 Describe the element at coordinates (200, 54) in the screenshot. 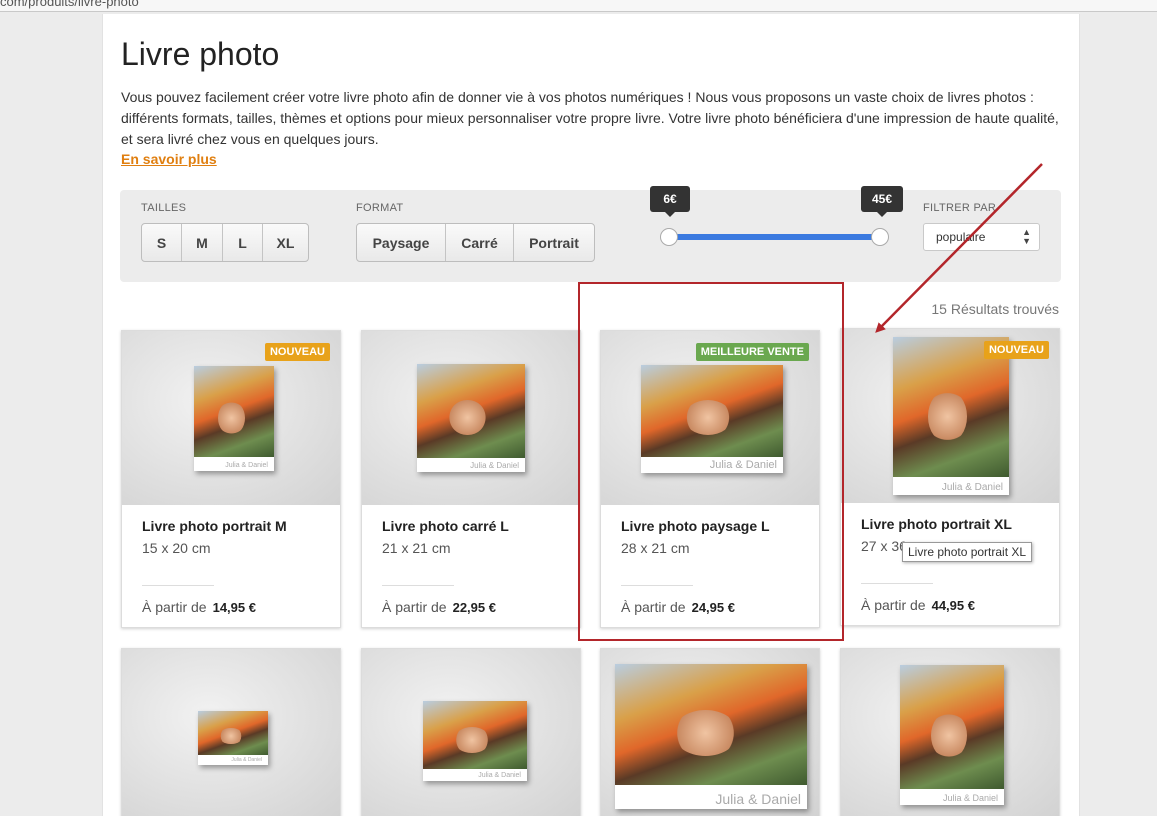

I see `page-title: Livre photo` at that location.